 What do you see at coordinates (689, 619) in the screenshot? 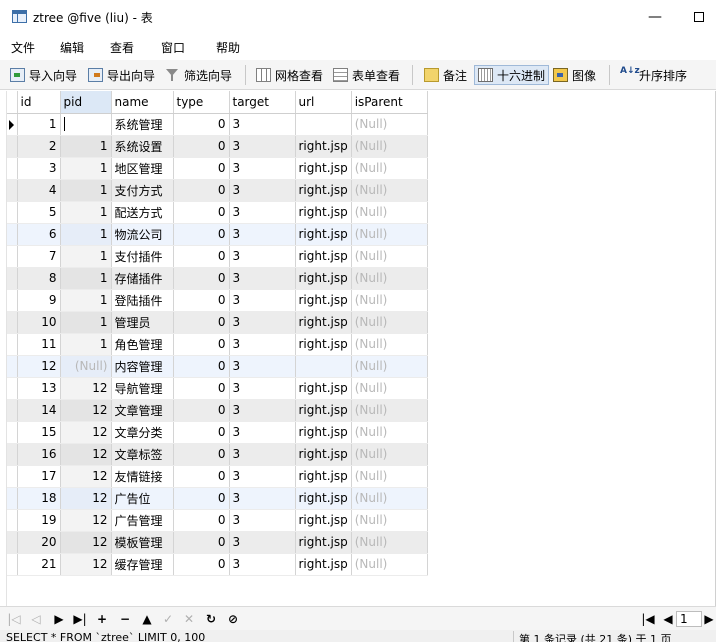
I see `page-number-input: 1` at bounding box center [689, 619].